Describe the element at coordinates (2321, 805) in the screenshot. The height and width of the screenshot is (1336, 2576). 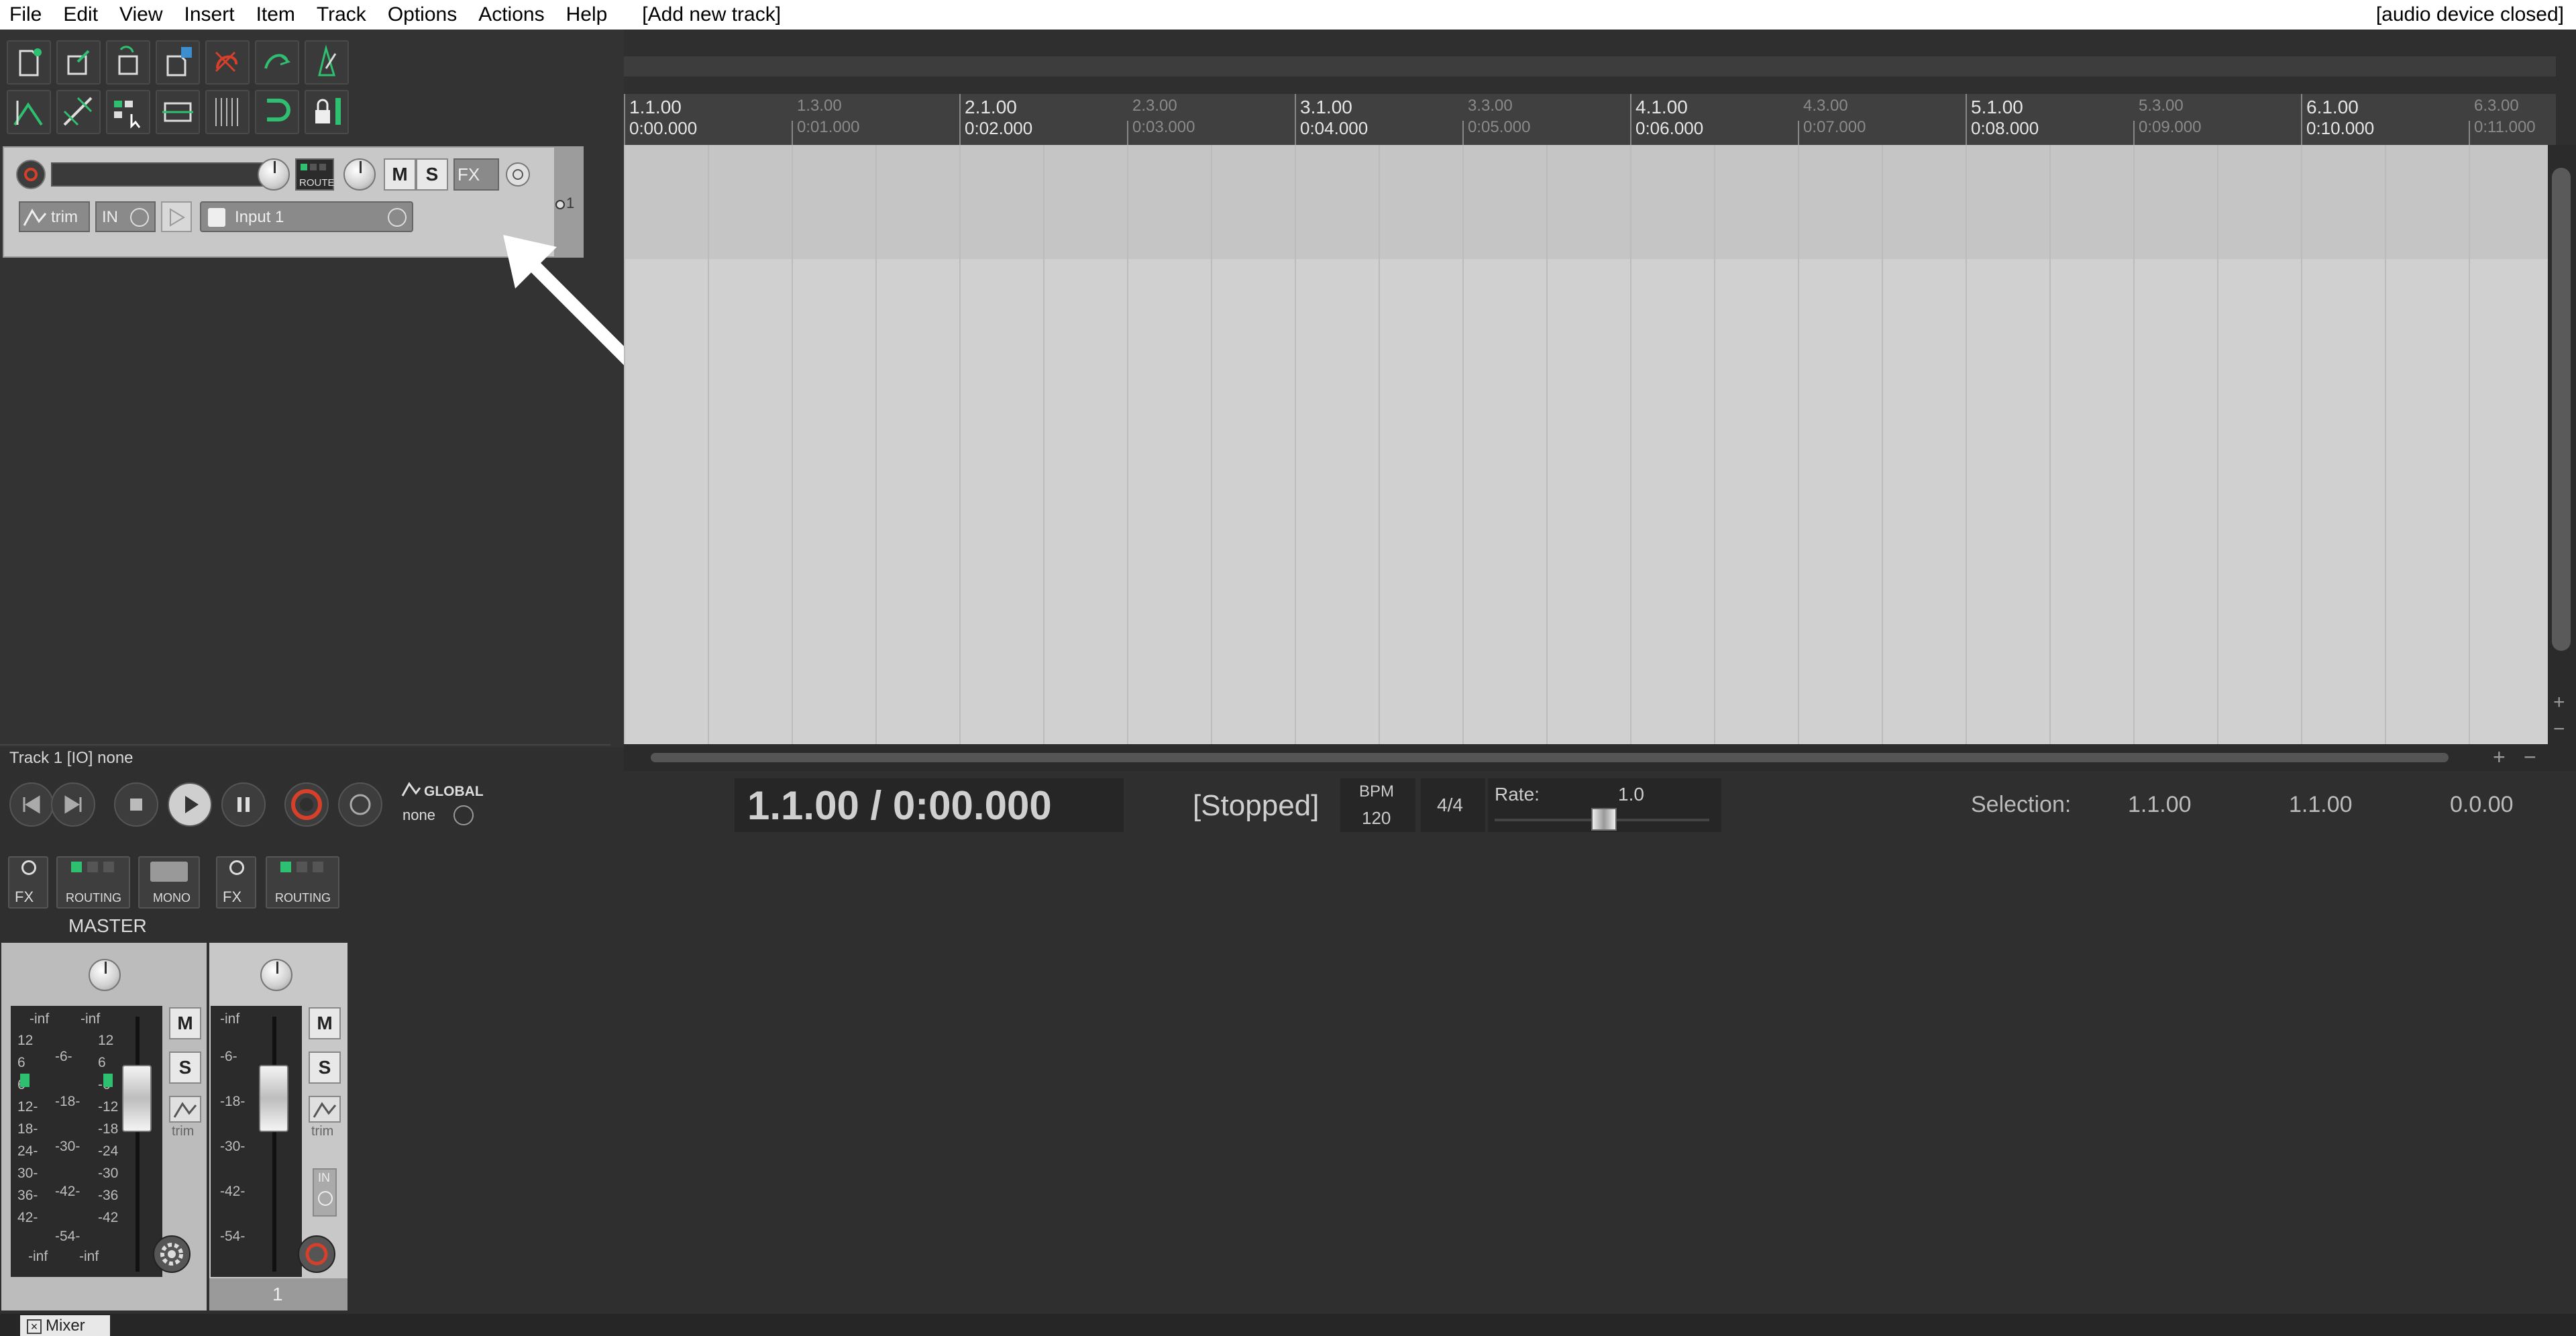
I see `selection-end: 1.1.00` at that location.